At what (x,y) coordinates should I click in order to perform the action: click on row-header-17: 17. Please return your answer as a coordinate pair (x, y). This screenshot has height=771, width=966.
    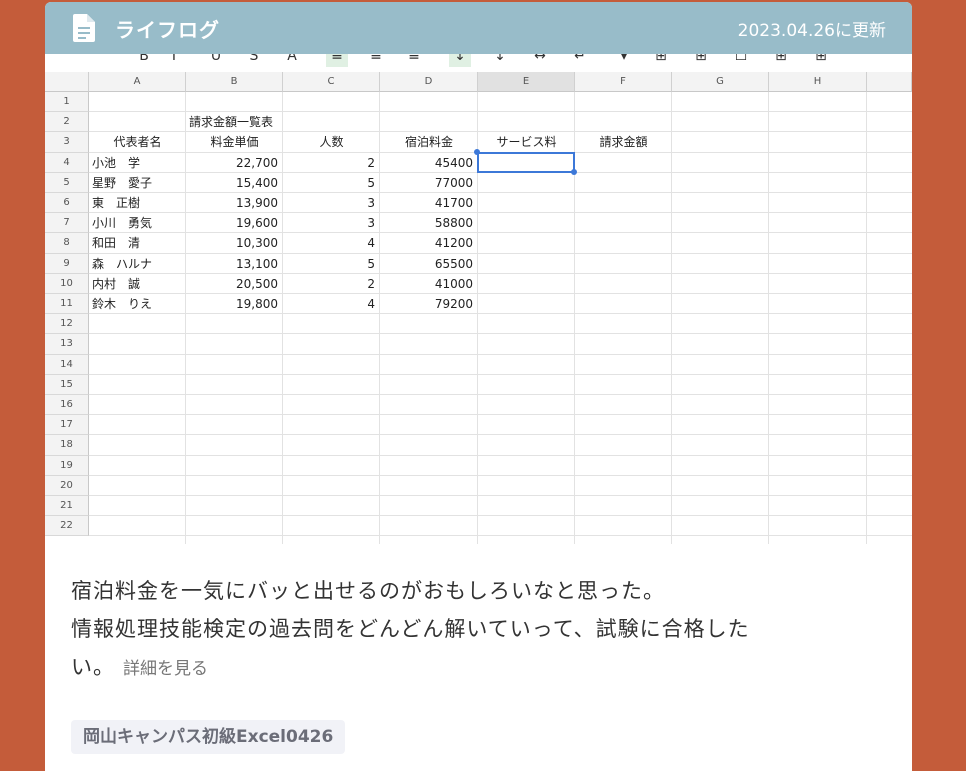
    Looking at the image, I should click on (67, 425).